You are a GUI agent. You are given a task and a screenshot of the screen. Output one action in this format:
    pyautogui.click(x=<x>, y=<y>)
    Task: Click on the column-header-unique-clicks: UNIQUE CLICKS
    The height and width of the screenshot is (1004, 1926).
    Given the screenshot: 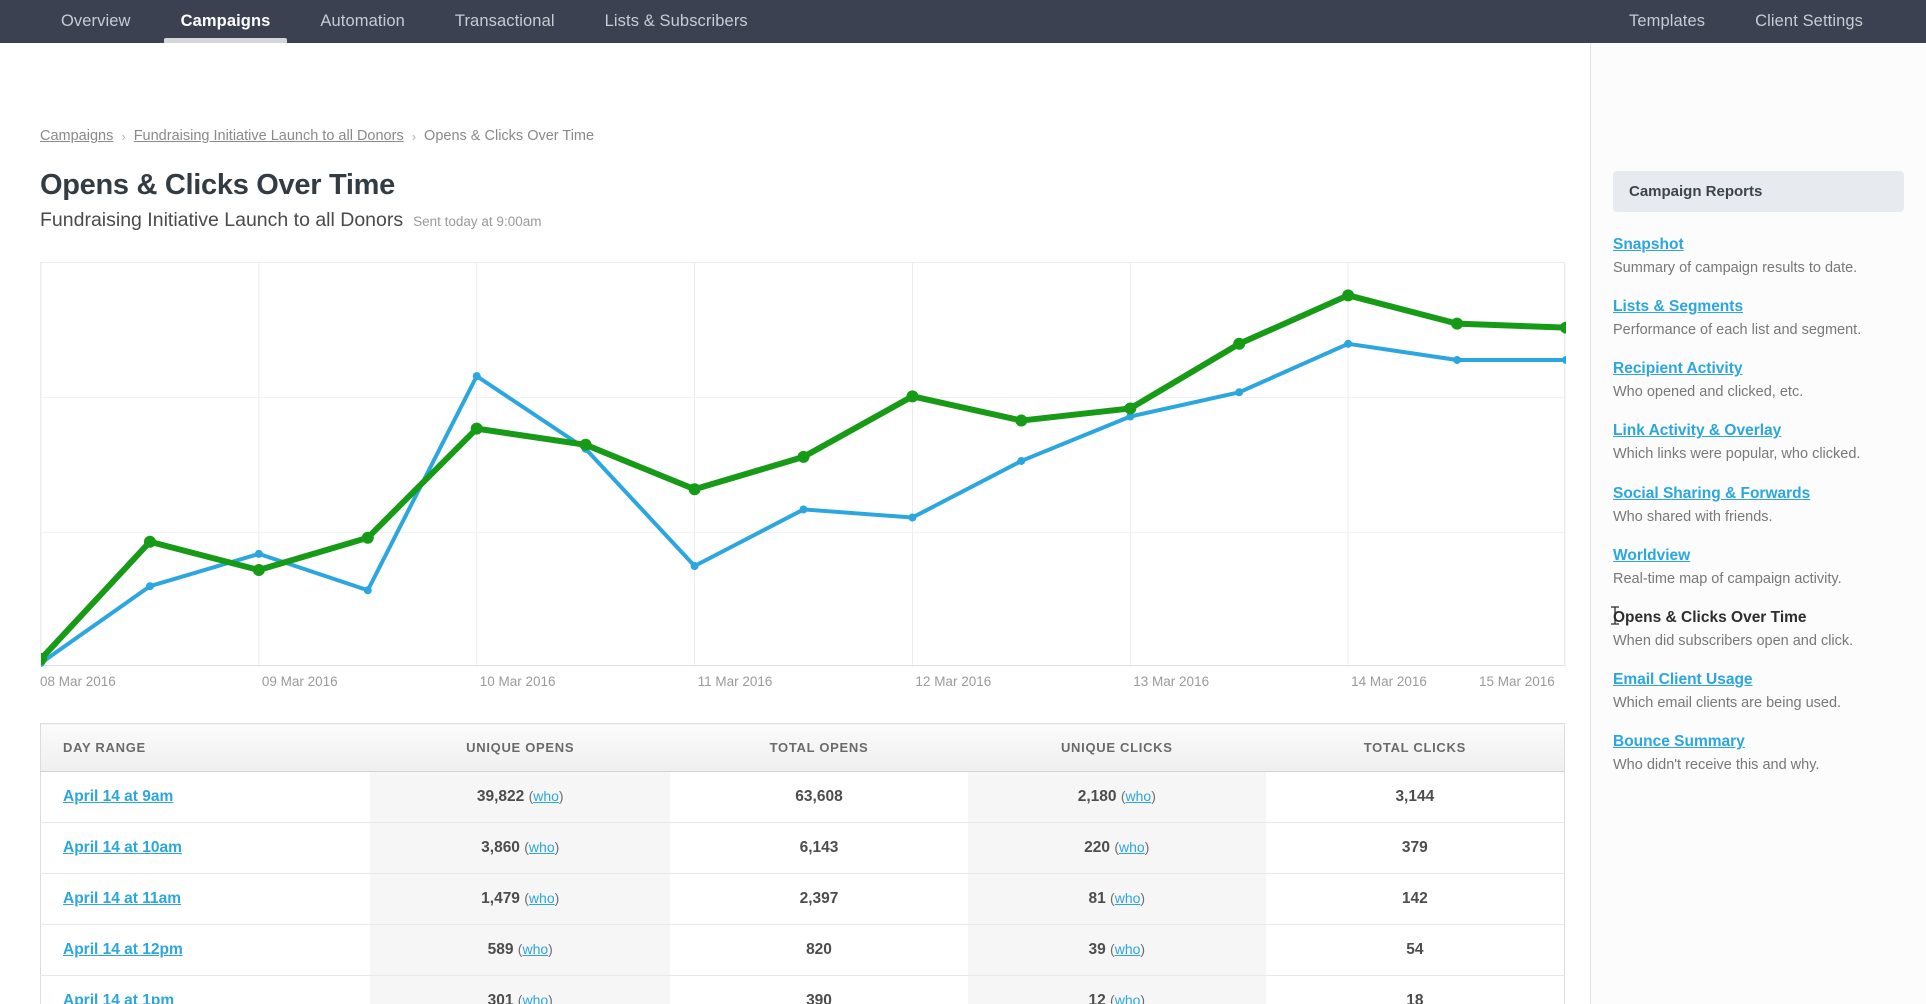 What is the action you would take?
    pyautogui.click(x=1116, y=747)
    